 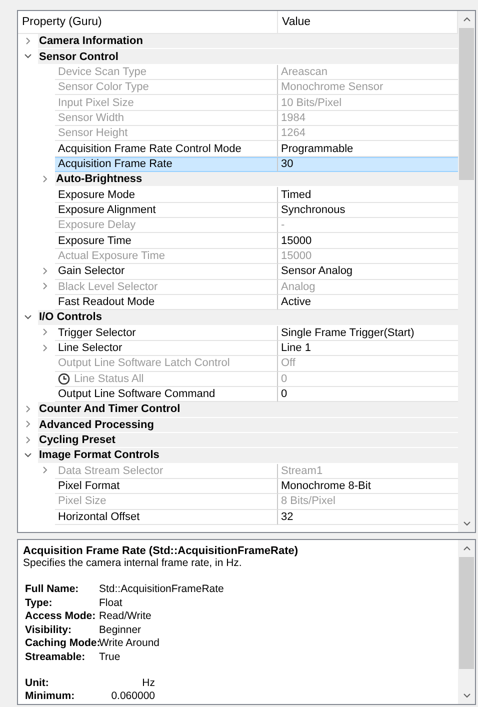 What do you see at coordinates (166, 394) in the screenshot?
I see `property-name: Output Line Software Command` at bounding box center [166, 394].